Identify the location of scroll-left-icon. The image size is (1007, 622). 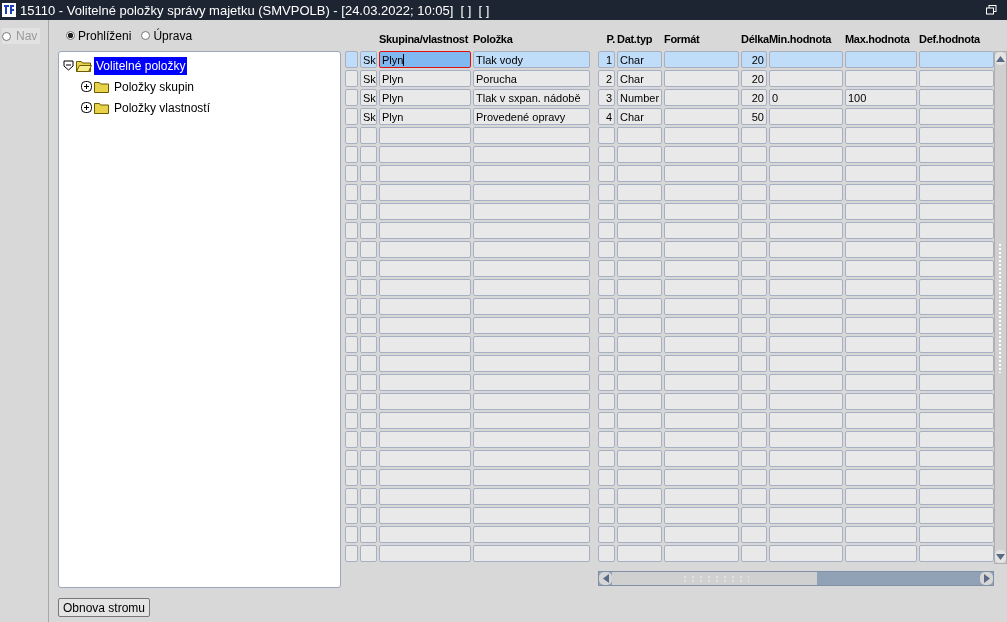
(605, 578).